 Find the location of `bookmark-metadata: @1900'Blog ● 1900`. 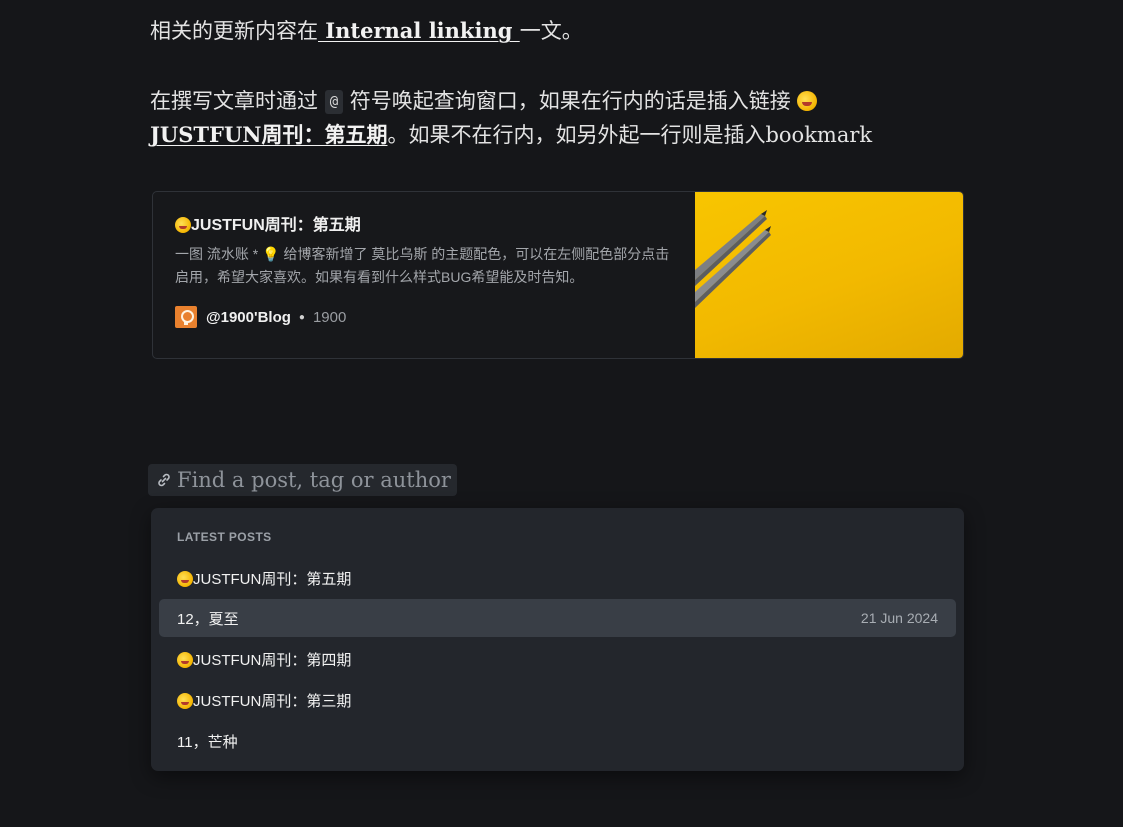

bookmark-metadata: @1900'Blog ● 1900 is located at coordinates (425, 317).